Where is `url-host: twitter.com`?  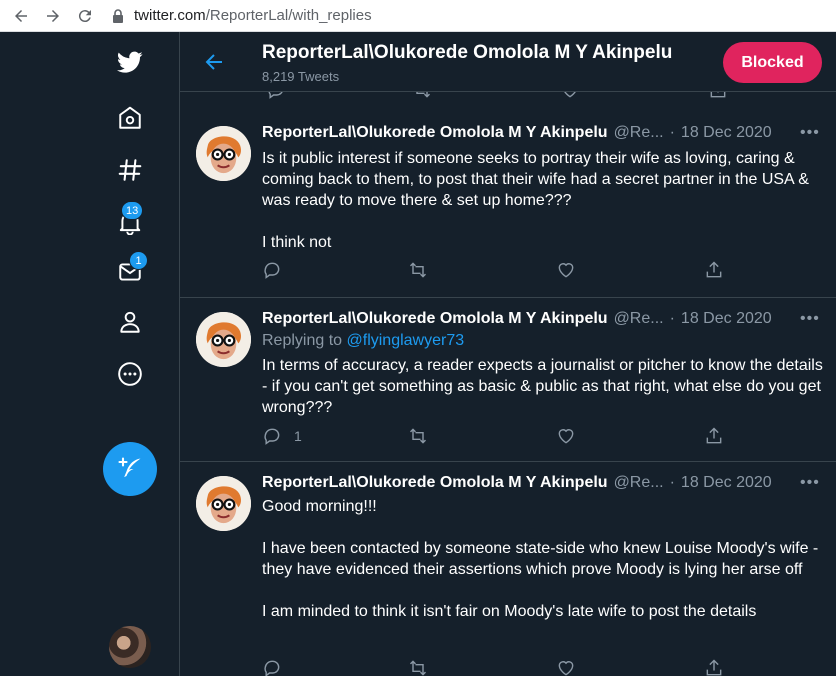
url-host: twitter.com is located at coordinates (170, 15).